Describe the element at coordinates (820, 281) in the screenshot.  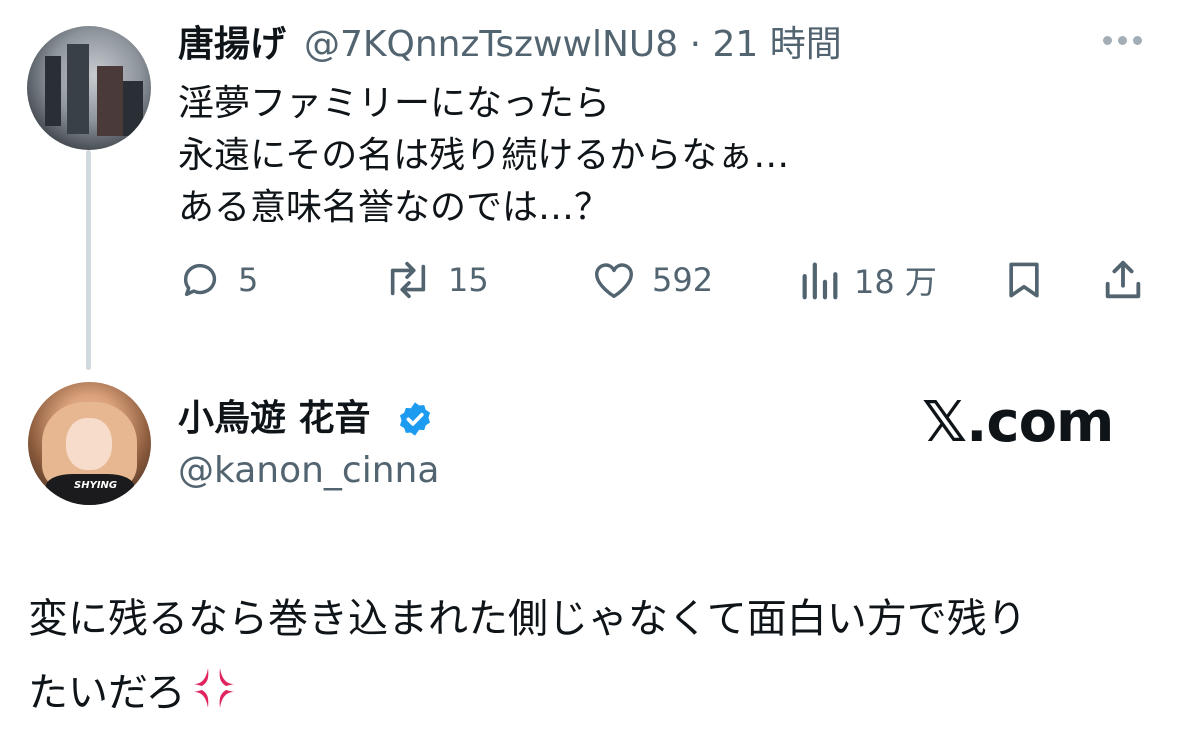
I see `views-icon` at that location.